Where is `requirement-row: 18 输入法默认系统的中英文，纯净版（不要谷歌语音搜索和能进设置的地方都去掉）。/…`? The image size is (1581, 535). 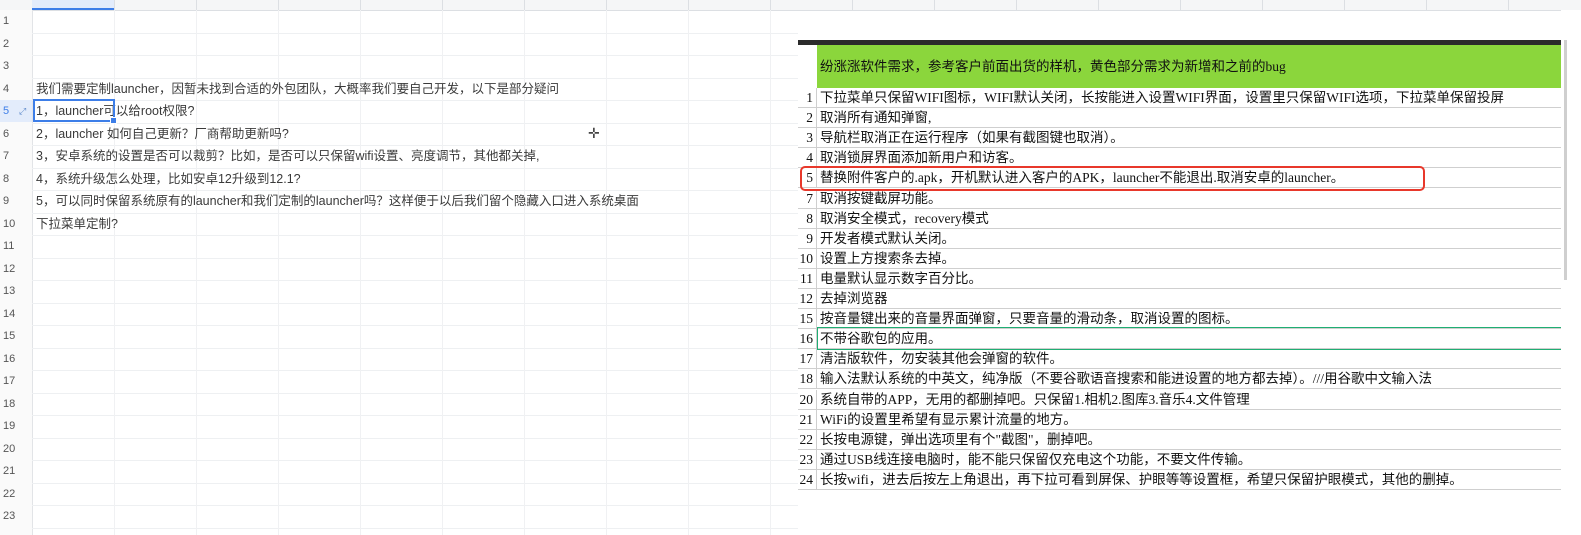
requirement-row: 18 输入法默认系统的中英文，纯净版（不要谷歌语音搜索和能进设置的地方都去掉）。/… is located at coordinates (1179, 379).